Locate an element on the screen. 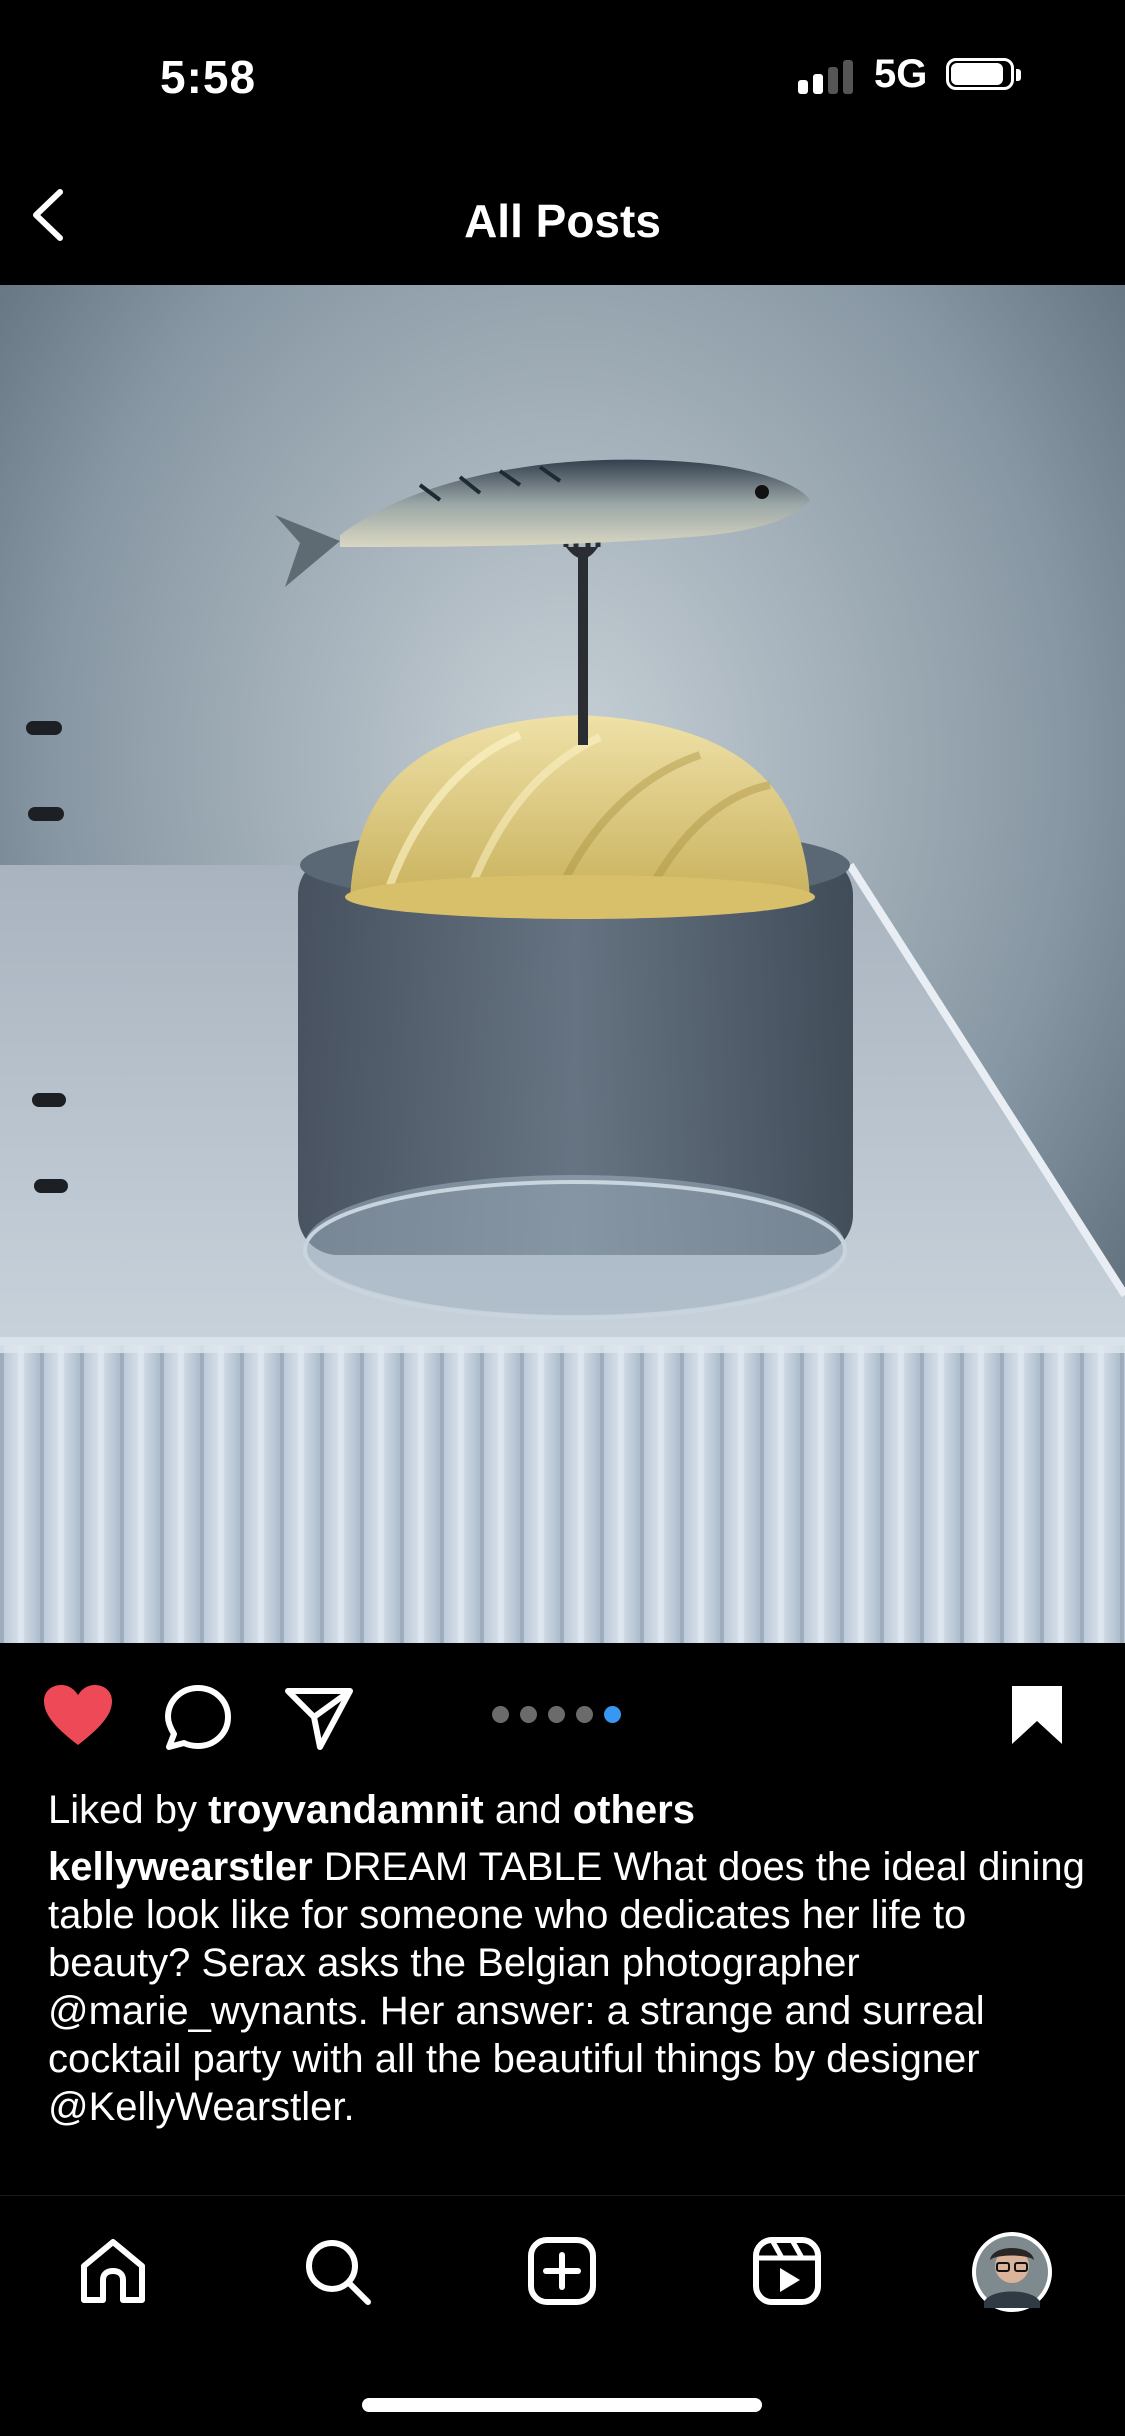 The height and width of the screenshot is (2436, 1125). likes-others: others is located at coordinates (634, 1810).